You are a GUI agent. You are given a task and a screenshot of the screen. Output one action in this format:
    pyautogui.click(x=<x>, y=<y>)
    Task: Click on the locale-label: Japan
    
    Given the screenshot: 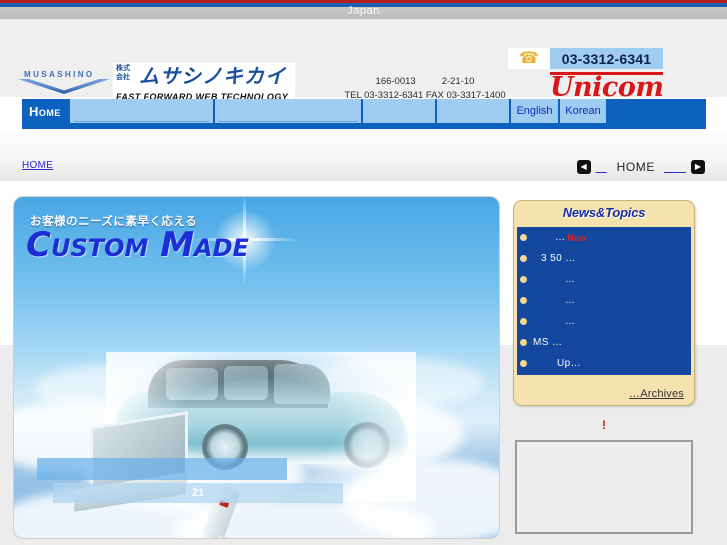 What is the action you would take?
    pyautogui.click(x=363, y=11)
    